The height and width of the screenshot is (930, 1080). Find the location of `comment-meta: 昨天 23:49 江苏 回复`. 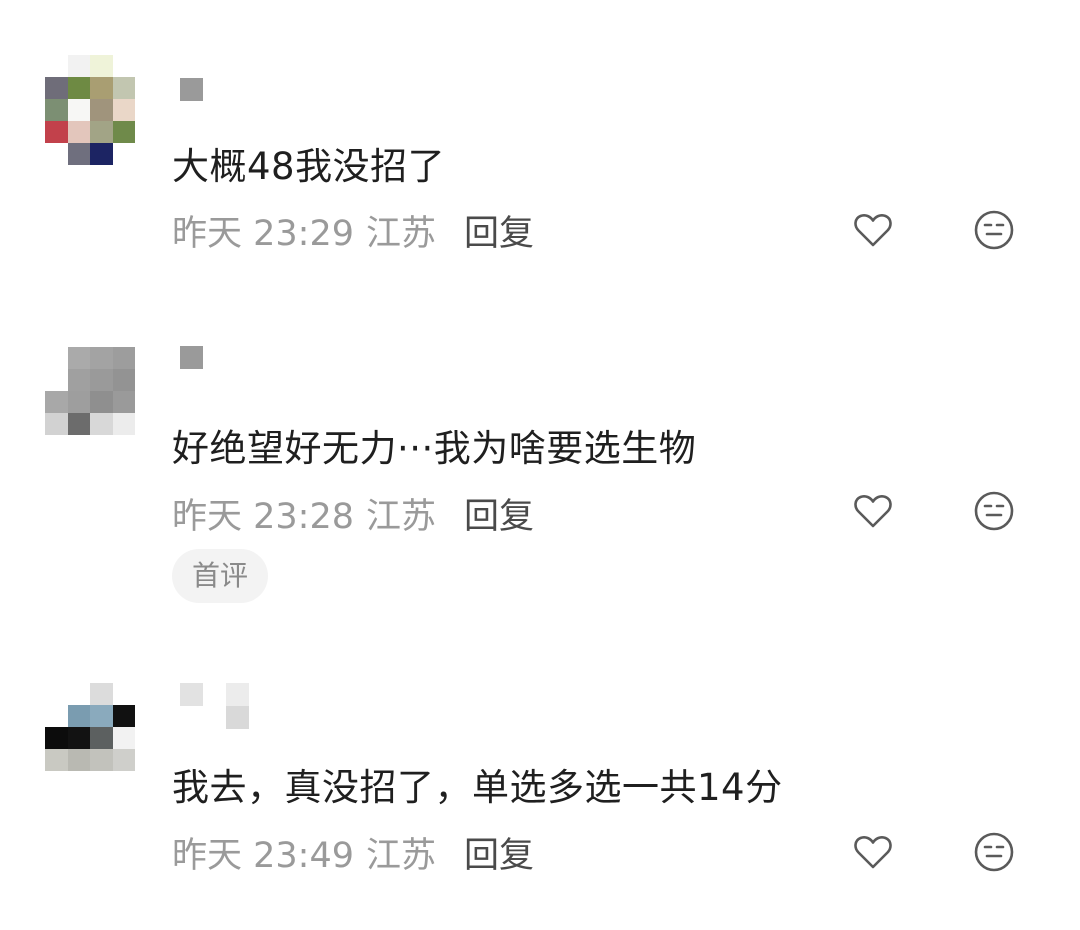

comment-meta: 昨天 23:49 江苏 回复 is located at coordinates (353, 852).